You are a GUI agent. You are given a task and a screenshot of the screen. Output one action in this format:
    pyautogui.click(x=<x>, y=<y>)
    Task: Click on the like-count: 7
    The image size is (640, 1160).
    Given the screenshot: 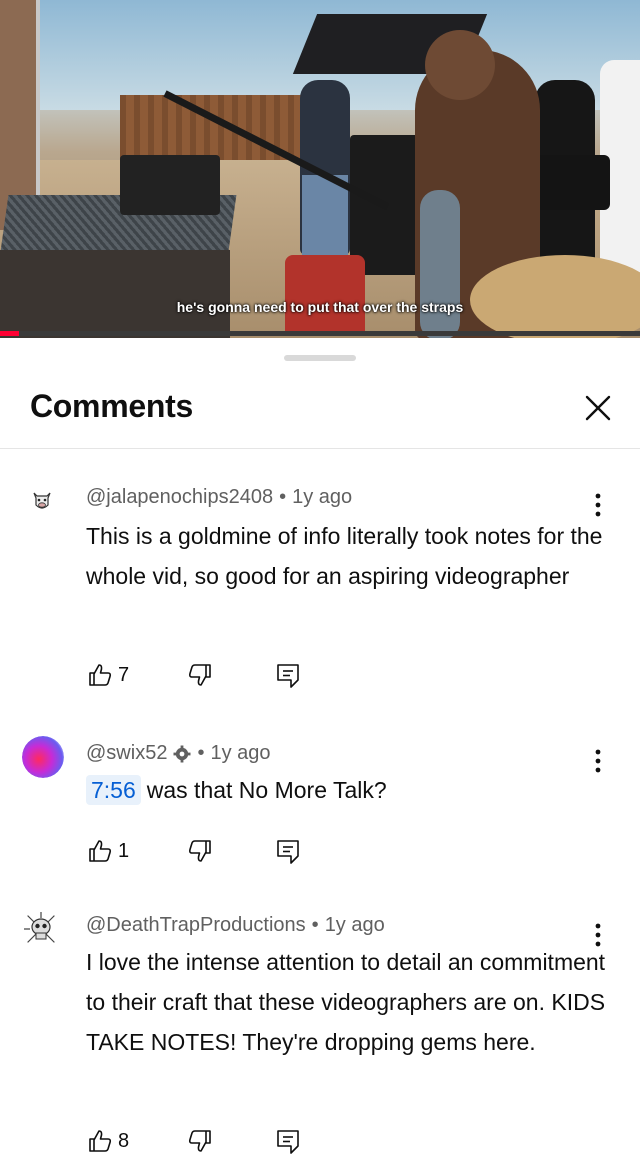 What is the action you would take?
    pyautogui.click(x=124, y=674)
    